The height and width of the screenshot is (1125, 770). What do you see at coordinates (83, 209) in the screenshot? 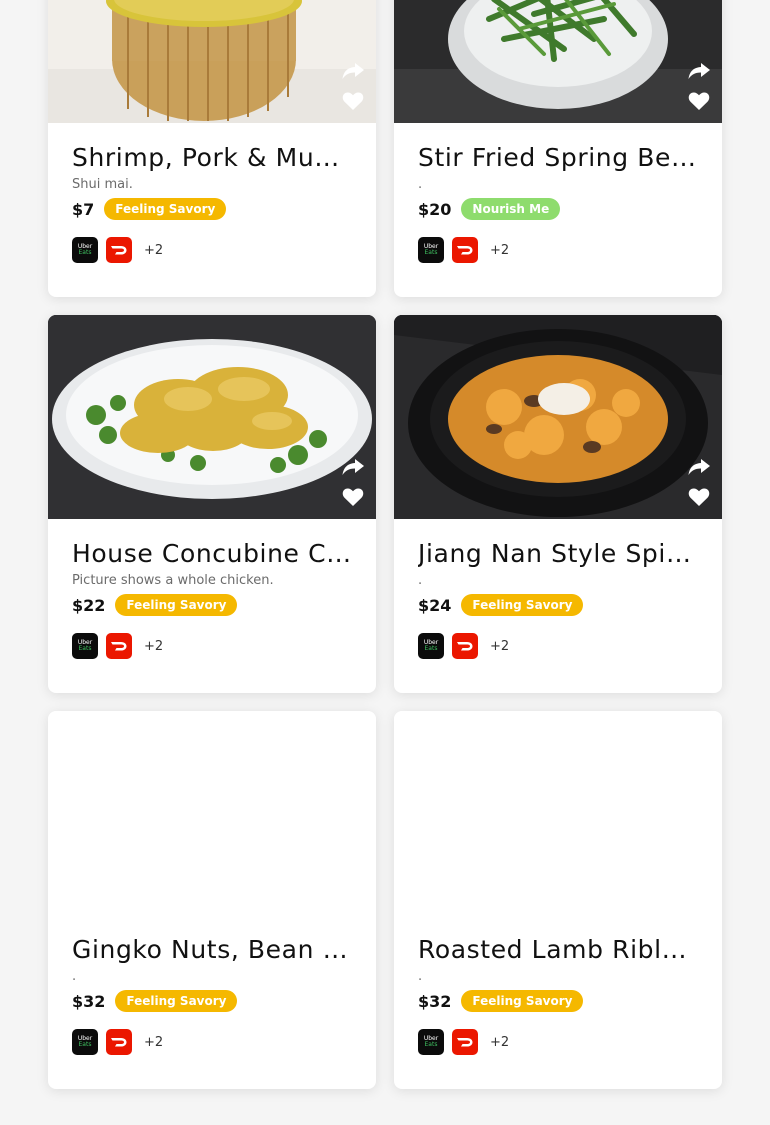
I see `dish-price: $7` at bounding box center [83, 209].